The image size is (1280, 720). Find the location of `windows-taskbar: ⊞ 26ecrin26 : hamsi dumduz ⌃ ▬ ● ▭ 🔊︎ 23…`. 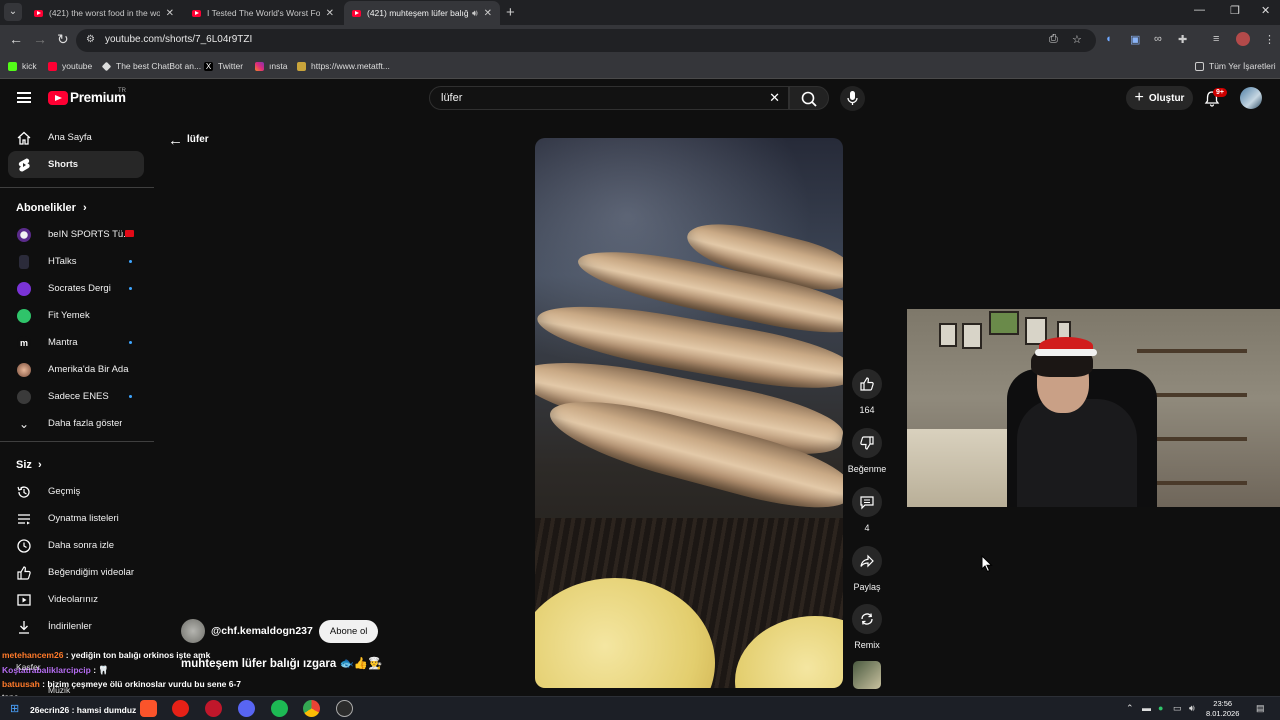

windows-taskbar: ⊞ 26ecrin26 : hamsi dumduz ⌃ ▬ ● ▭ 🔊︎ 23… is located at coordinates (640, 708).